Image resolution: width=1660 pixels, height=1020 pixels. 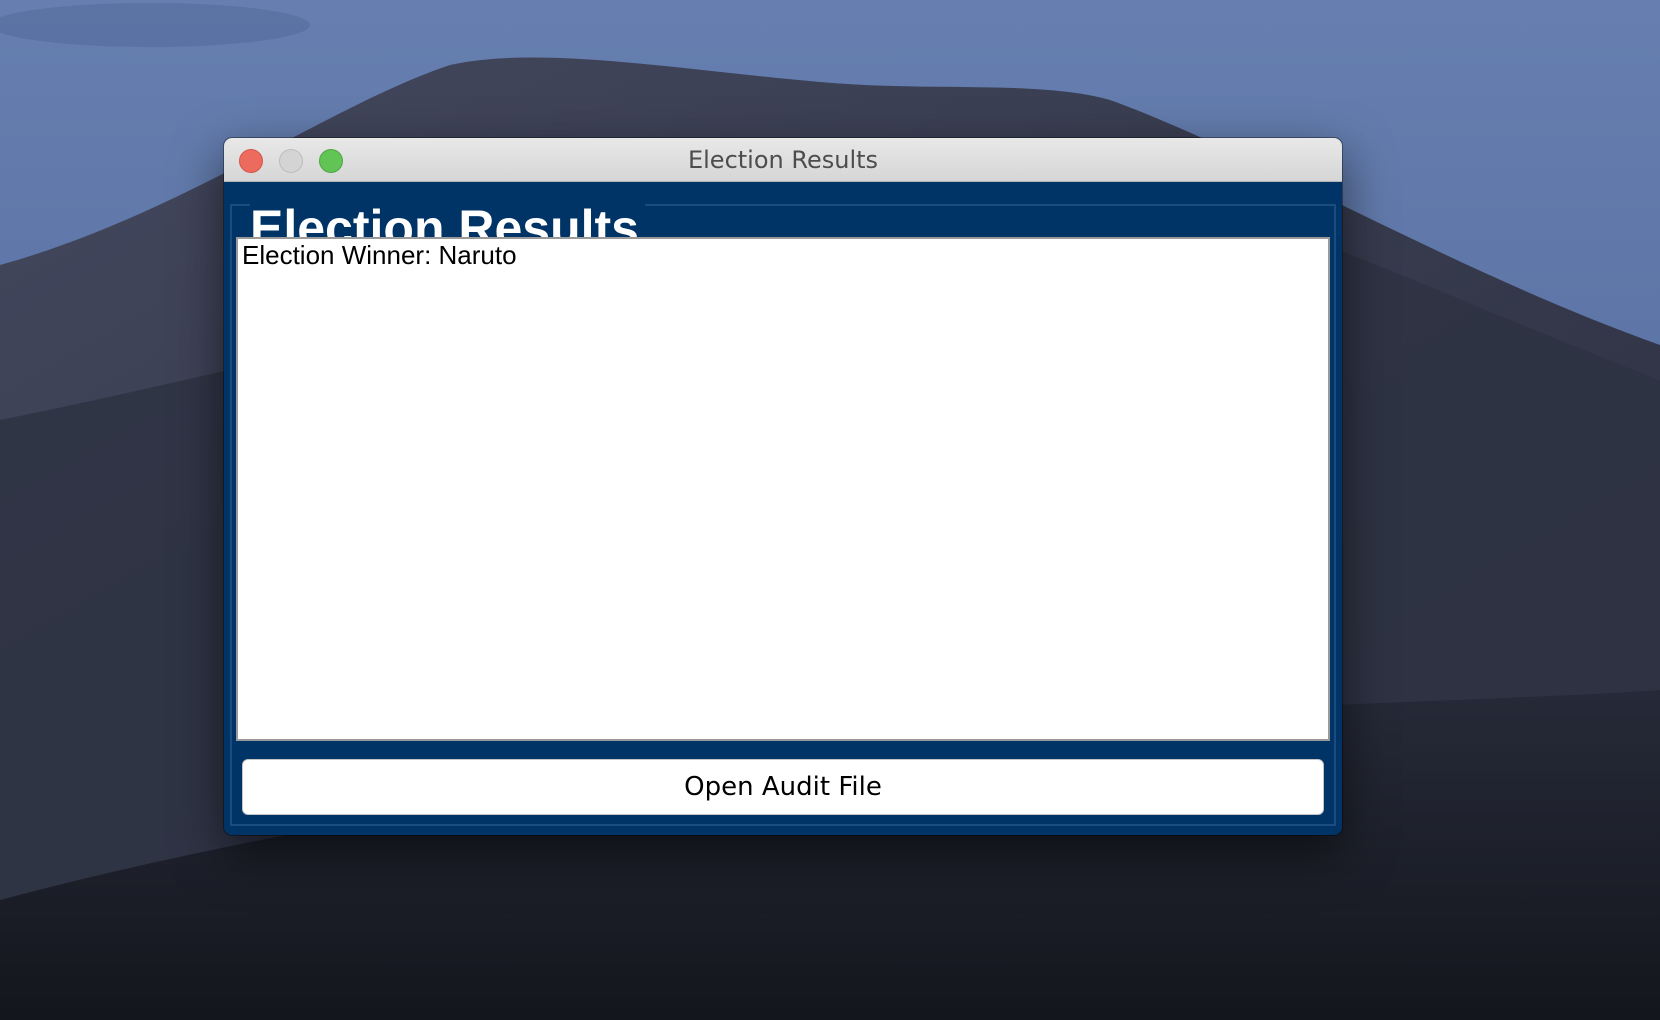 I want to click on window-title: Election Results, so click(x=783, y=160).